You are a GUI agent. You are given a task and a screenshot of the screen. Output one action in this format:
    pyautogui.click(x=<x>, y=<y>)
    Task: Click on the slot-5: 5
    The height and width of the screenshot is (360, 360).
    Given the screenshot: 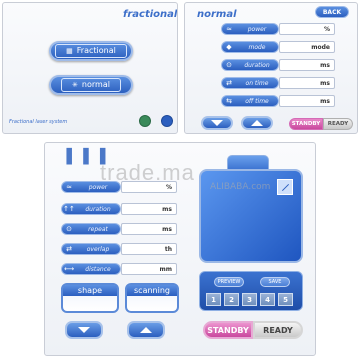 What is the action you would take?
    pyautogui.click(x=285, y=299)
    